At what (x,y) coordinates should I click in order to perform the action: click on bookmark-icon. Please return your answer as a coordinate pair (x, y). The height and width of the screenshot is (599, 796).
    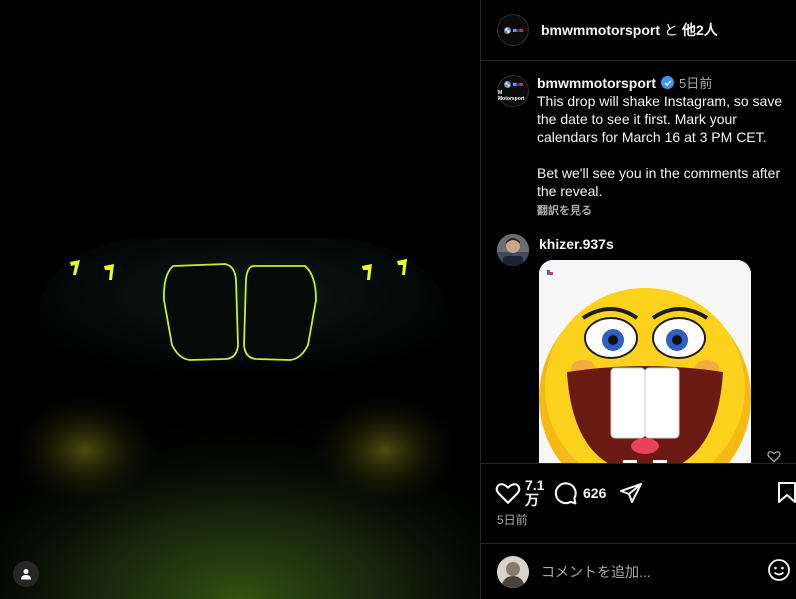
    Looking at the image, I should click on (787, 492).